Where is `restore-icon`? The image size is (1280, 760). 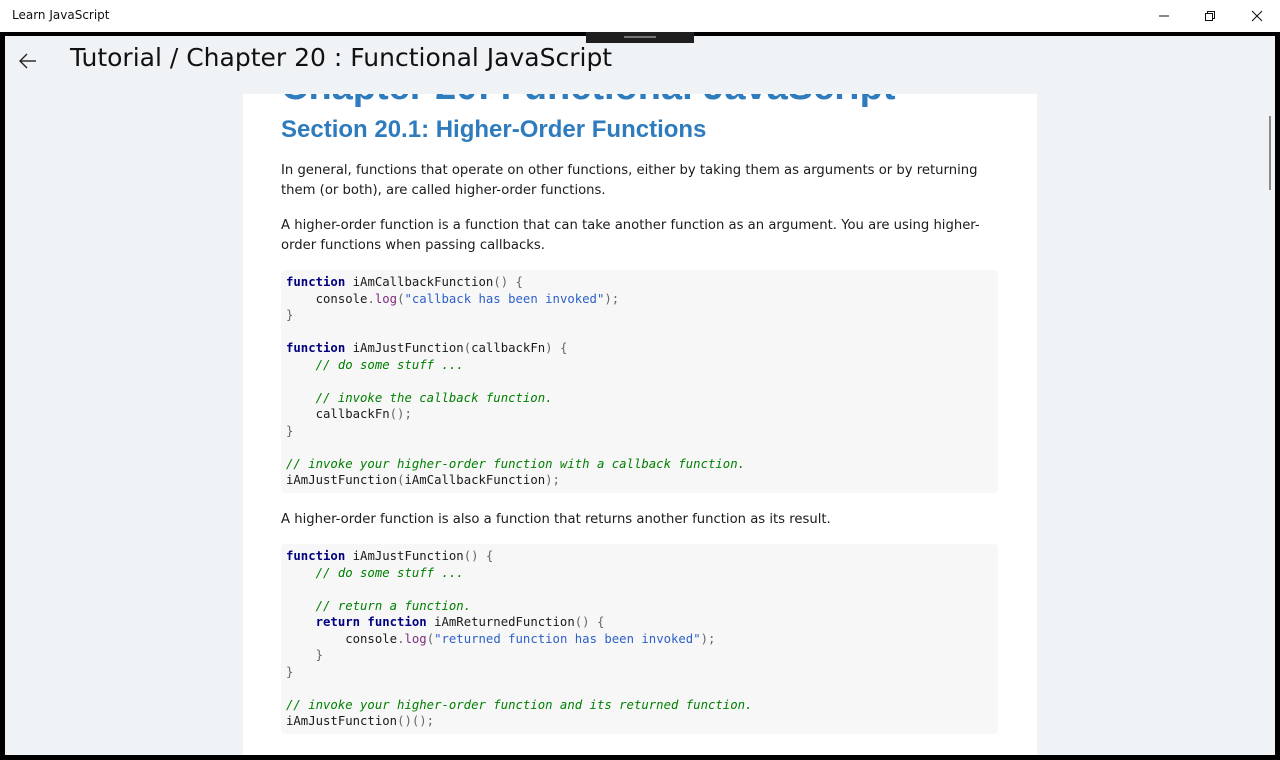 restore-icon is located at coordinates (1210, 16).